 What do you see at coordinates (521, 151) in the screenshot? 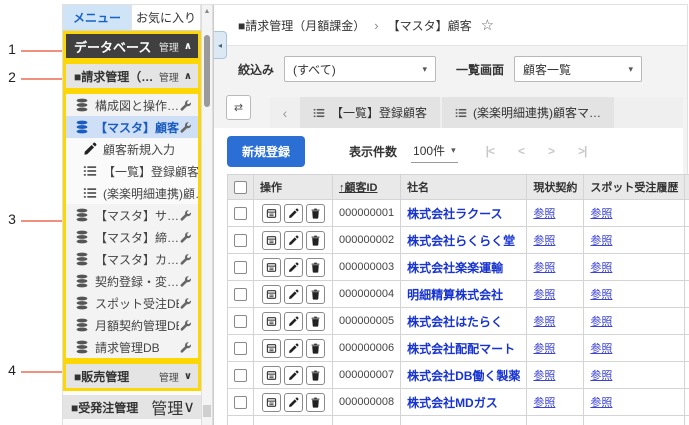
I see `prev-page-icon: <` at bounding box center [521, 151].